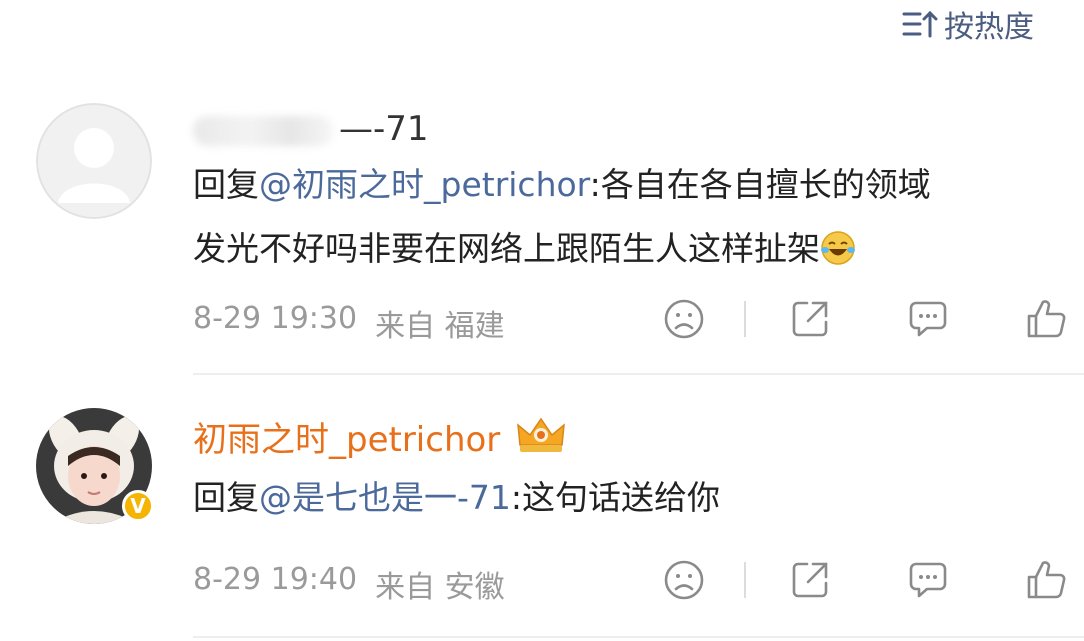 The image size is (1084, 641). What do you see at coordinates (275, 579) in the screenshot?
I see `comment-time: 8-29 19:40` at bounding box center [275, 579].